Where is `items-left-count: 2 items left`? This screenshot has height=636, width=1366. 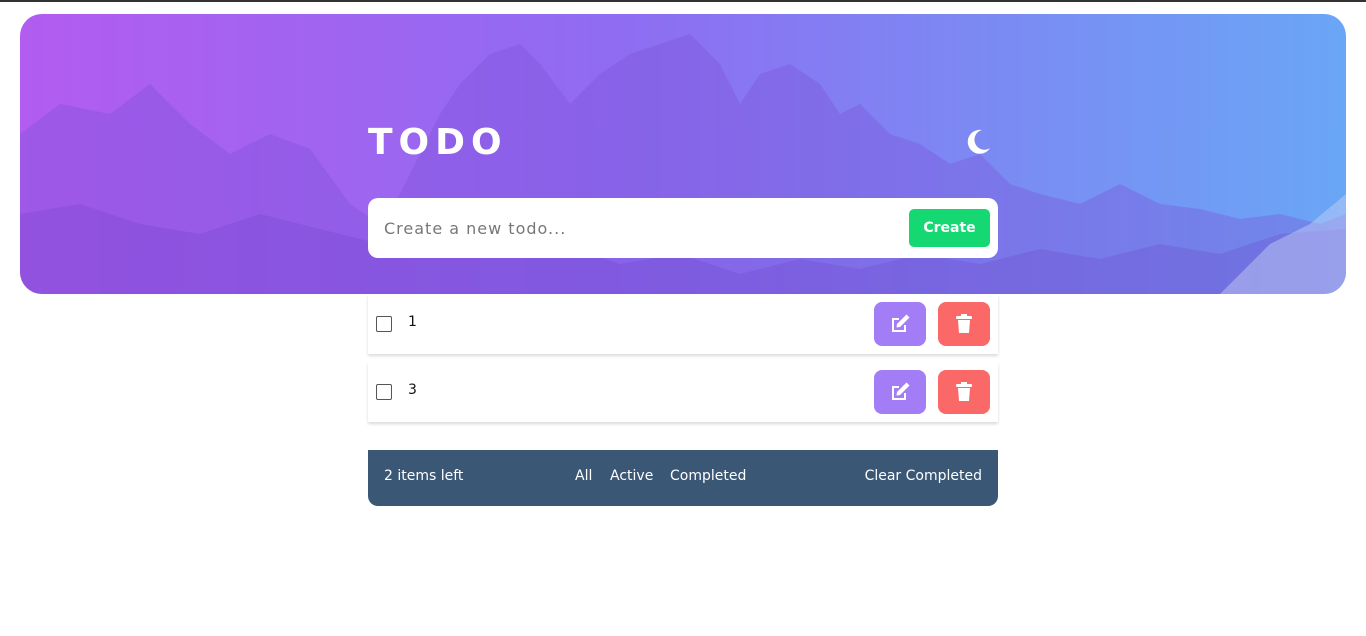
items-left-count: 2 items left is located at coordinates (424, 476).